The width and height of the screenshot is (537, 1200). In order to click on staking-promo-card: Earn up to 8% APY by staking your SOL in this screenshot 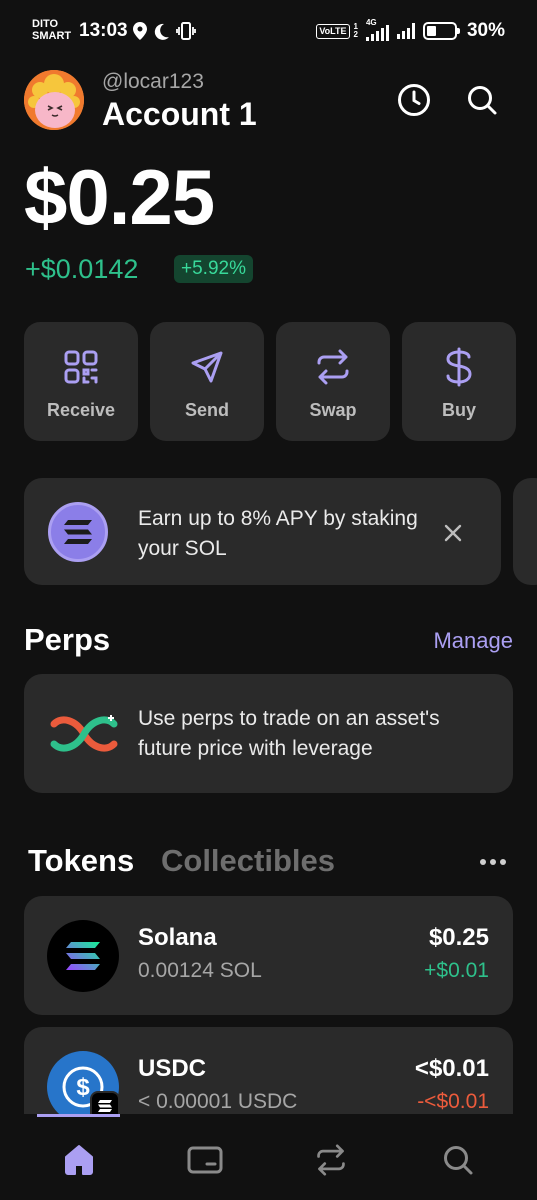, I will do `click(262, 531)`.